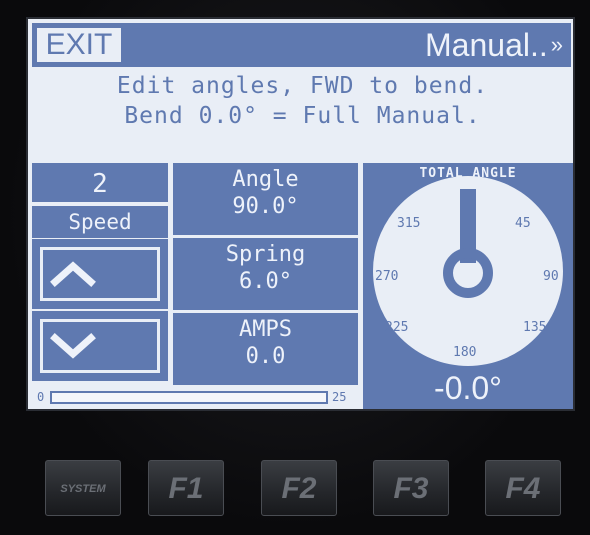  Describe the element at coordinates (41, 397) in the screenshot. I see `progress-min-label: 0` at that location.